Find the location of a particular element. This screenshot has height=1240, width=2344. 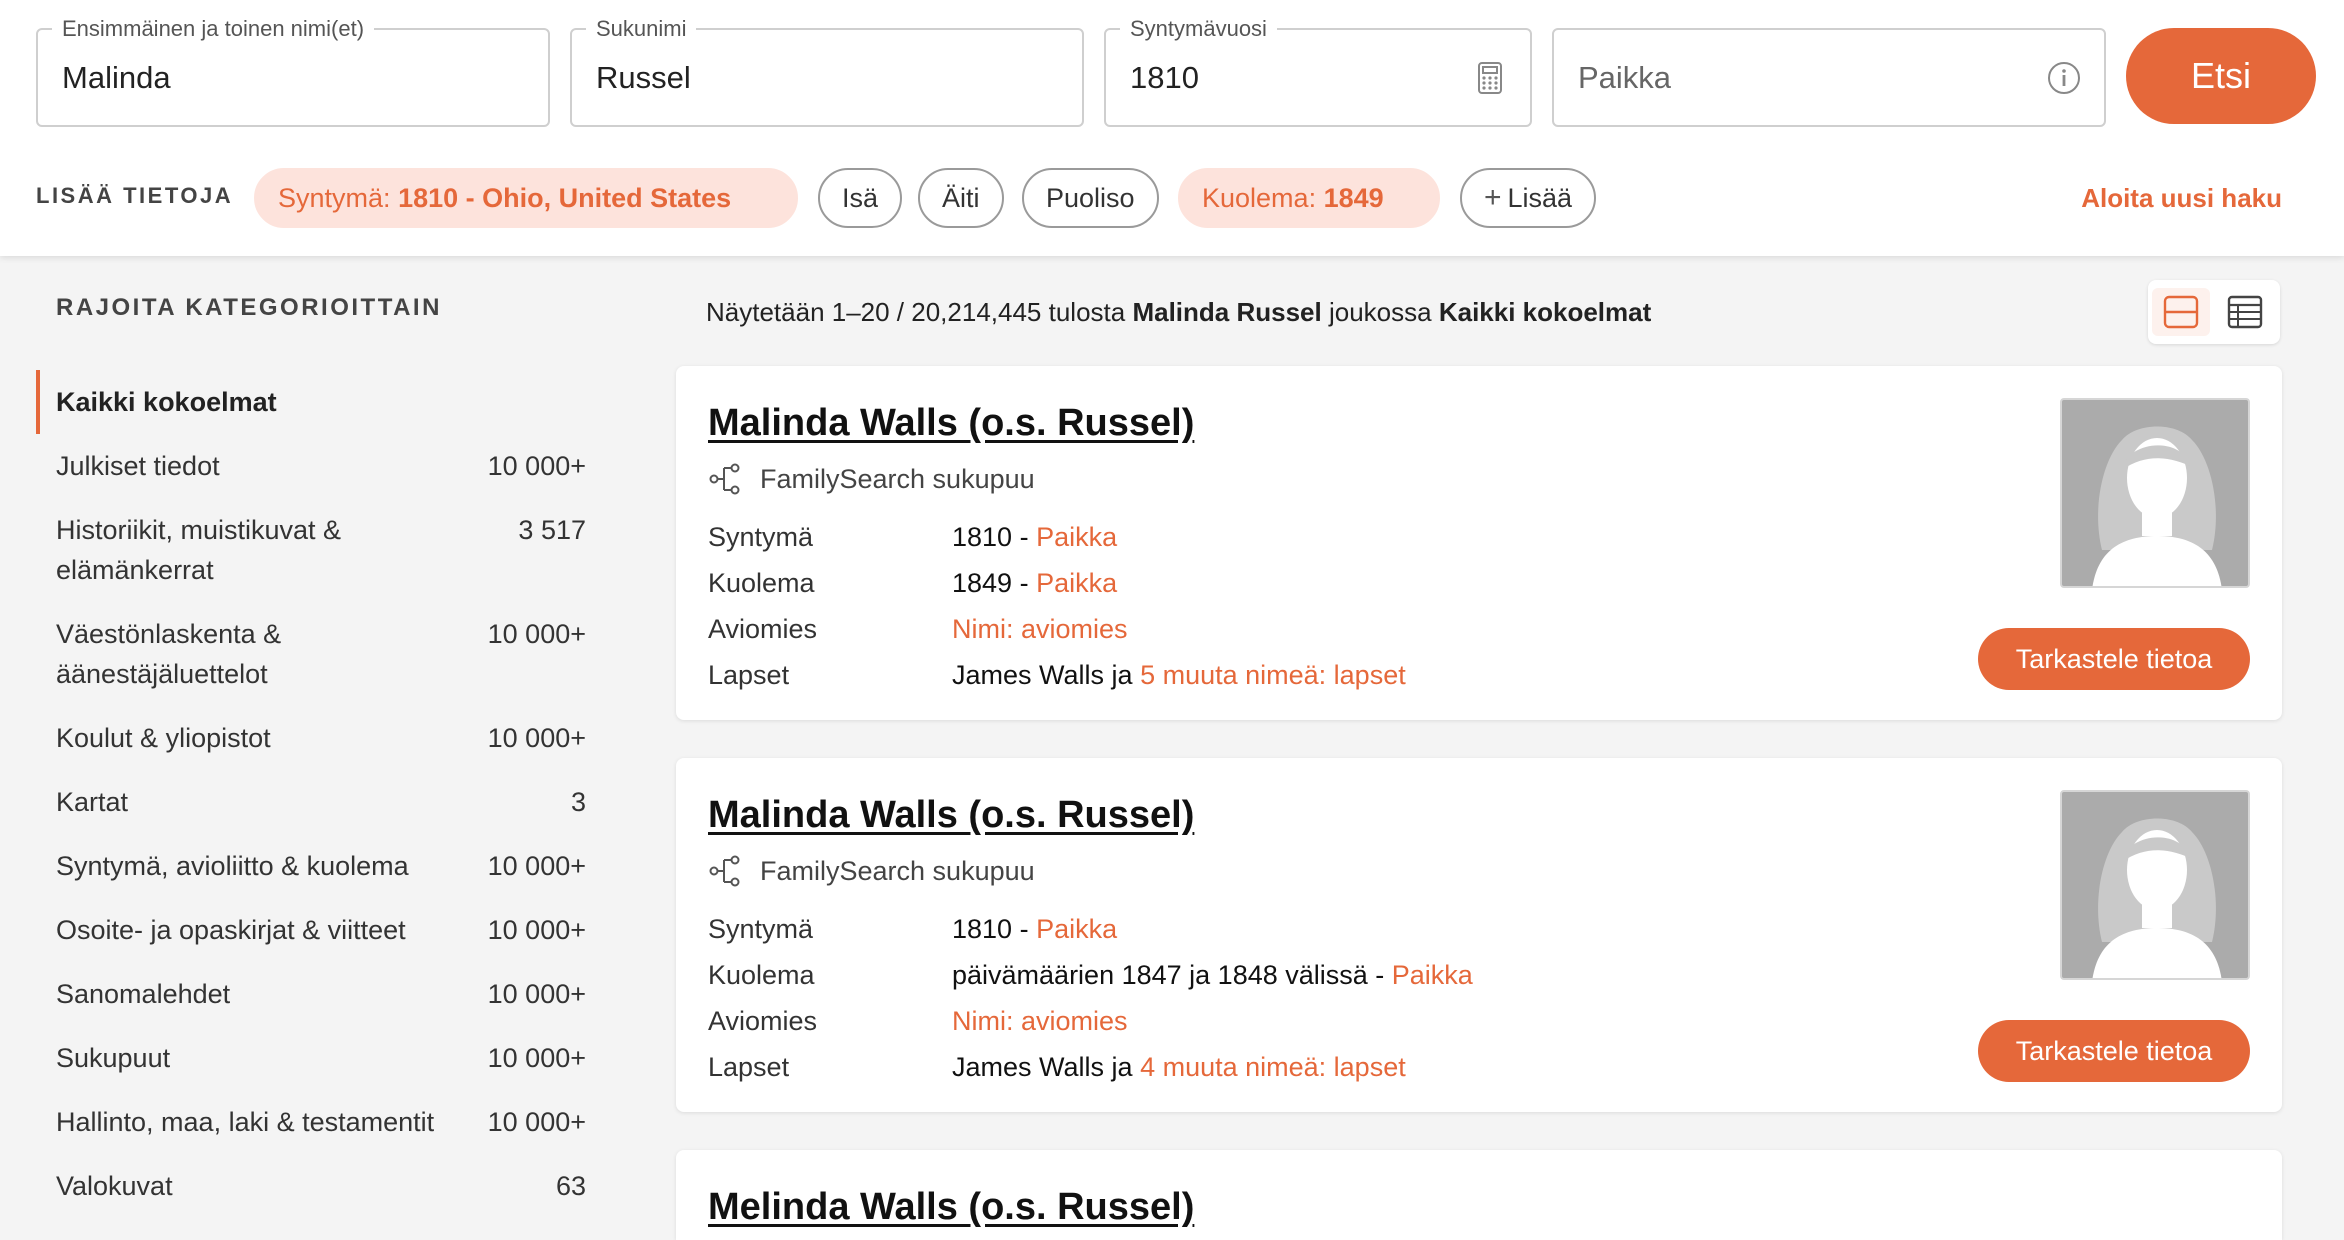

family-tree-icon is located at coordinates (724, 871).